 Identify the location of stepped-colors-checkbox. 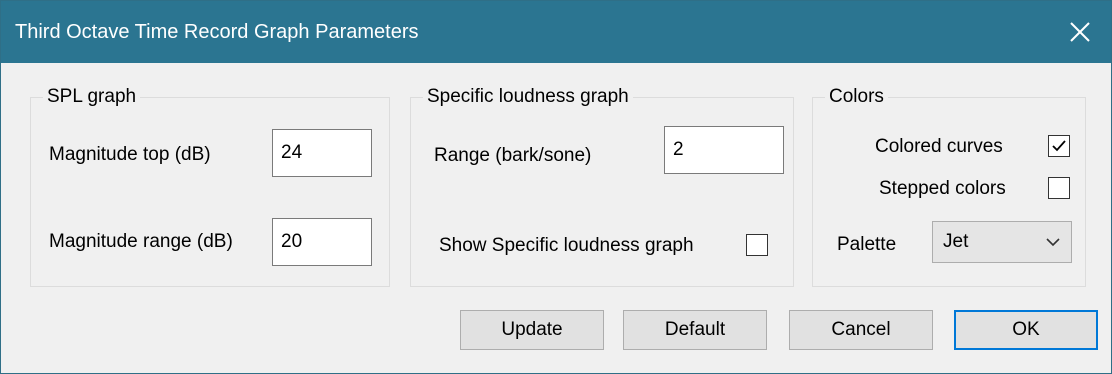
(1059, 188).